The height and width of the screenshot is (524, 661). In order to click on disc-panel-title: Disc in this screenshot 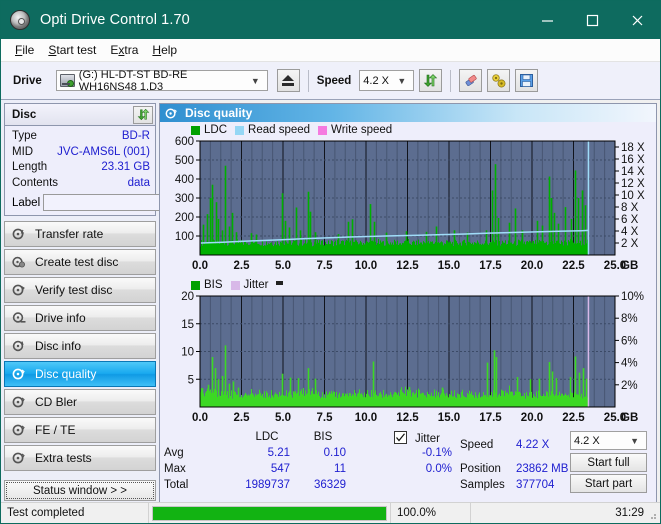, I will do `click(24, 114)`.